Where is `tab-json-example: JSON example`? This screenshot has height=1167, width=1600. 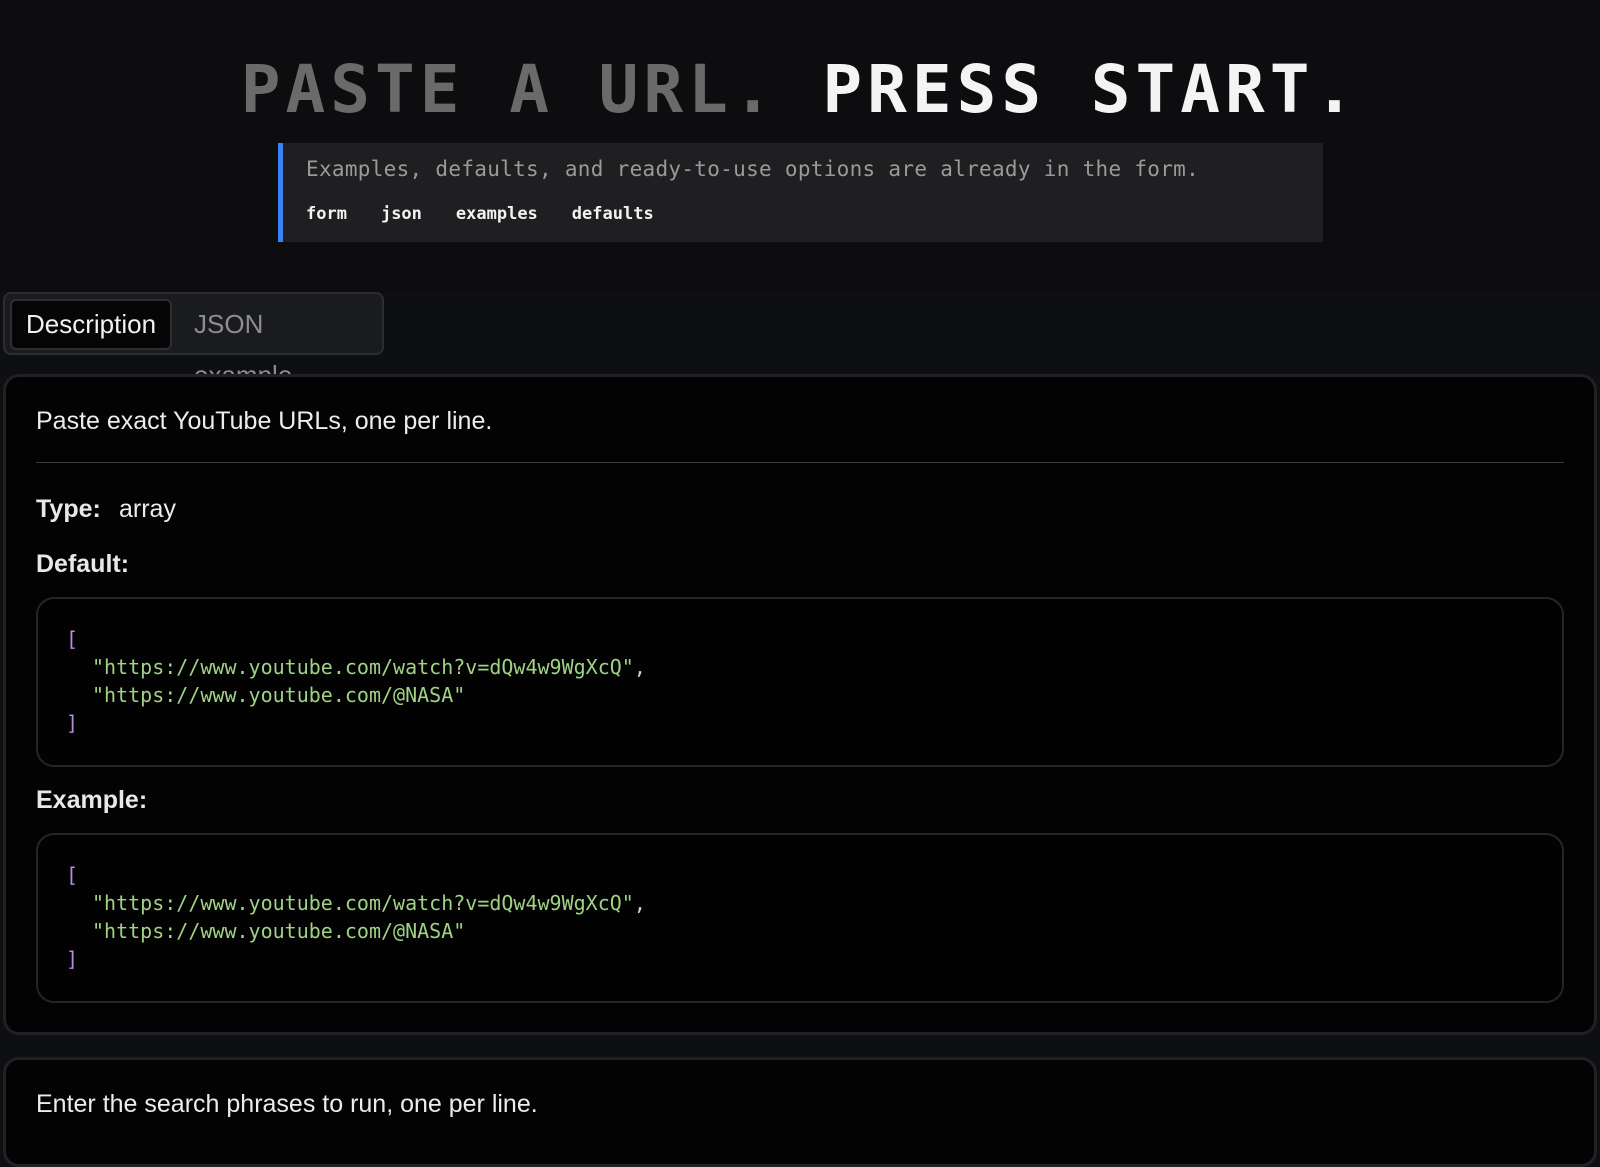 tab-json-example: JSON example is located at coordinates (281, 344).